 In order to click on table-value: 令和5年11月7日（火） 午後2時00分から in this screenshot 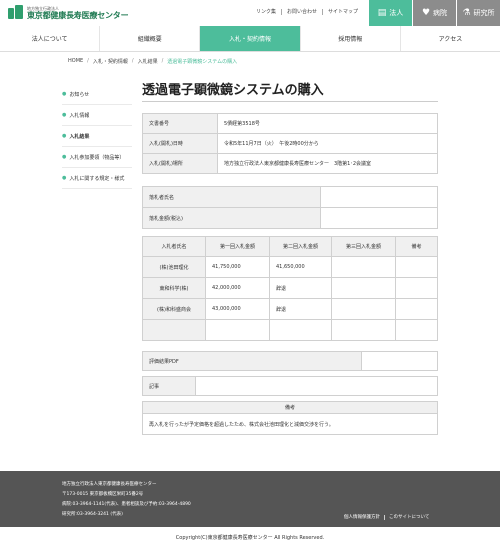, I will do `click(327, 143)`.